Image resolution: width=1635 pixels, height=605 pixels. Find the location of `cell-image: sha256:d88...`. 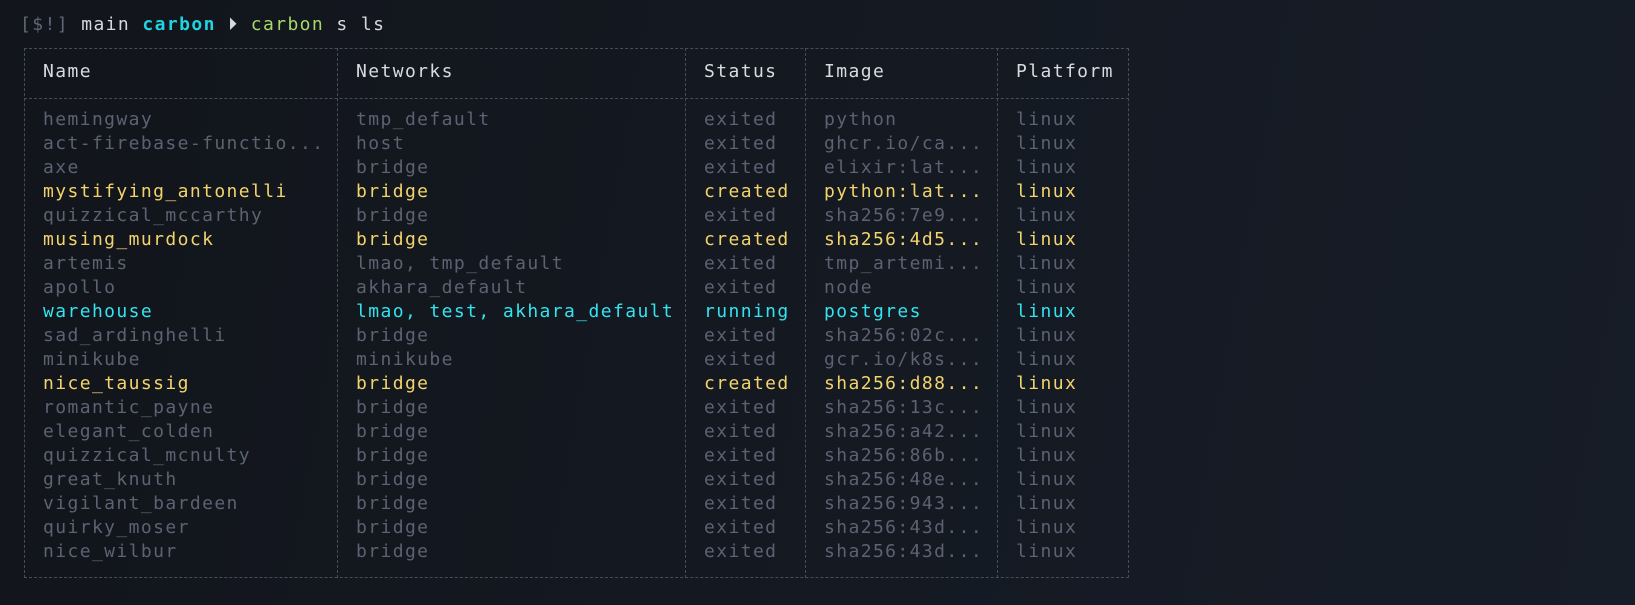

cell-image: sha256:d88... is located at coordinates (904, 383).